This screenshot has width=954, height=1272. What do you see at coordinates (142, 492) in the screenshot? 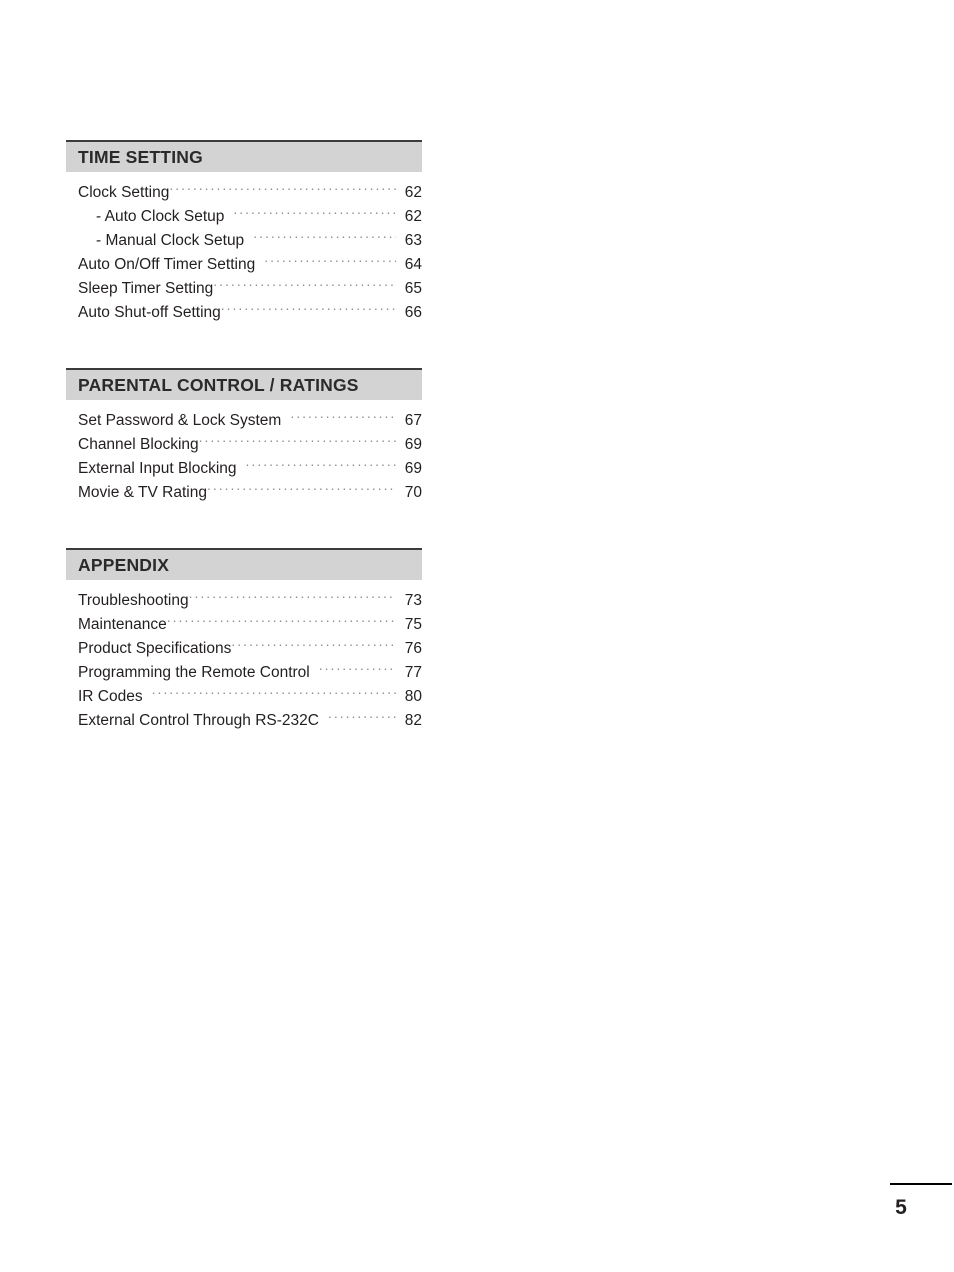
I see `toc-entry-label: Movie & TV Rating` at bounding box center [142, 492].